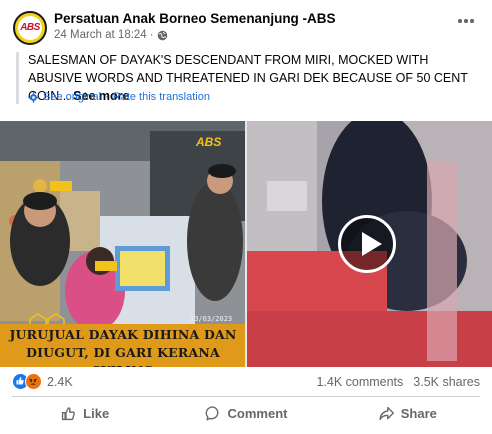 The height and width of the screenshot is (434, 492). I want to click on see-original-link: See original, so click(72, 97).